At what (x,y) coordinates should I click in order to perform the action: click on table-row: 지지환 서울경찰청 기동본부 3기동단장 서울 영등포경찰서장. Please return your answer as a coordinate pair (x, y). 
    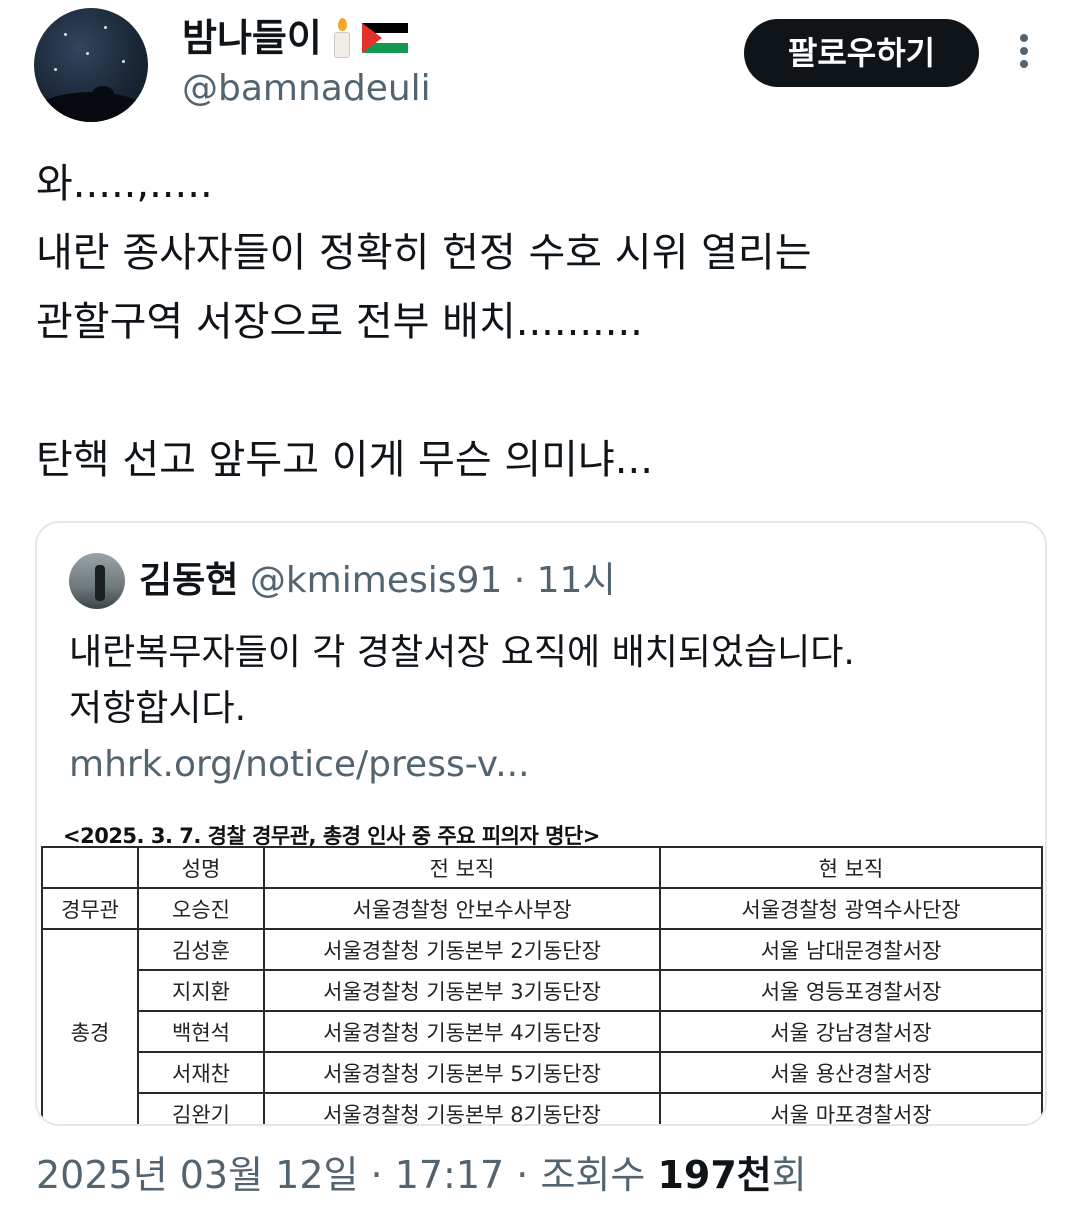
    Looking at the image, I should click on (542, 990).